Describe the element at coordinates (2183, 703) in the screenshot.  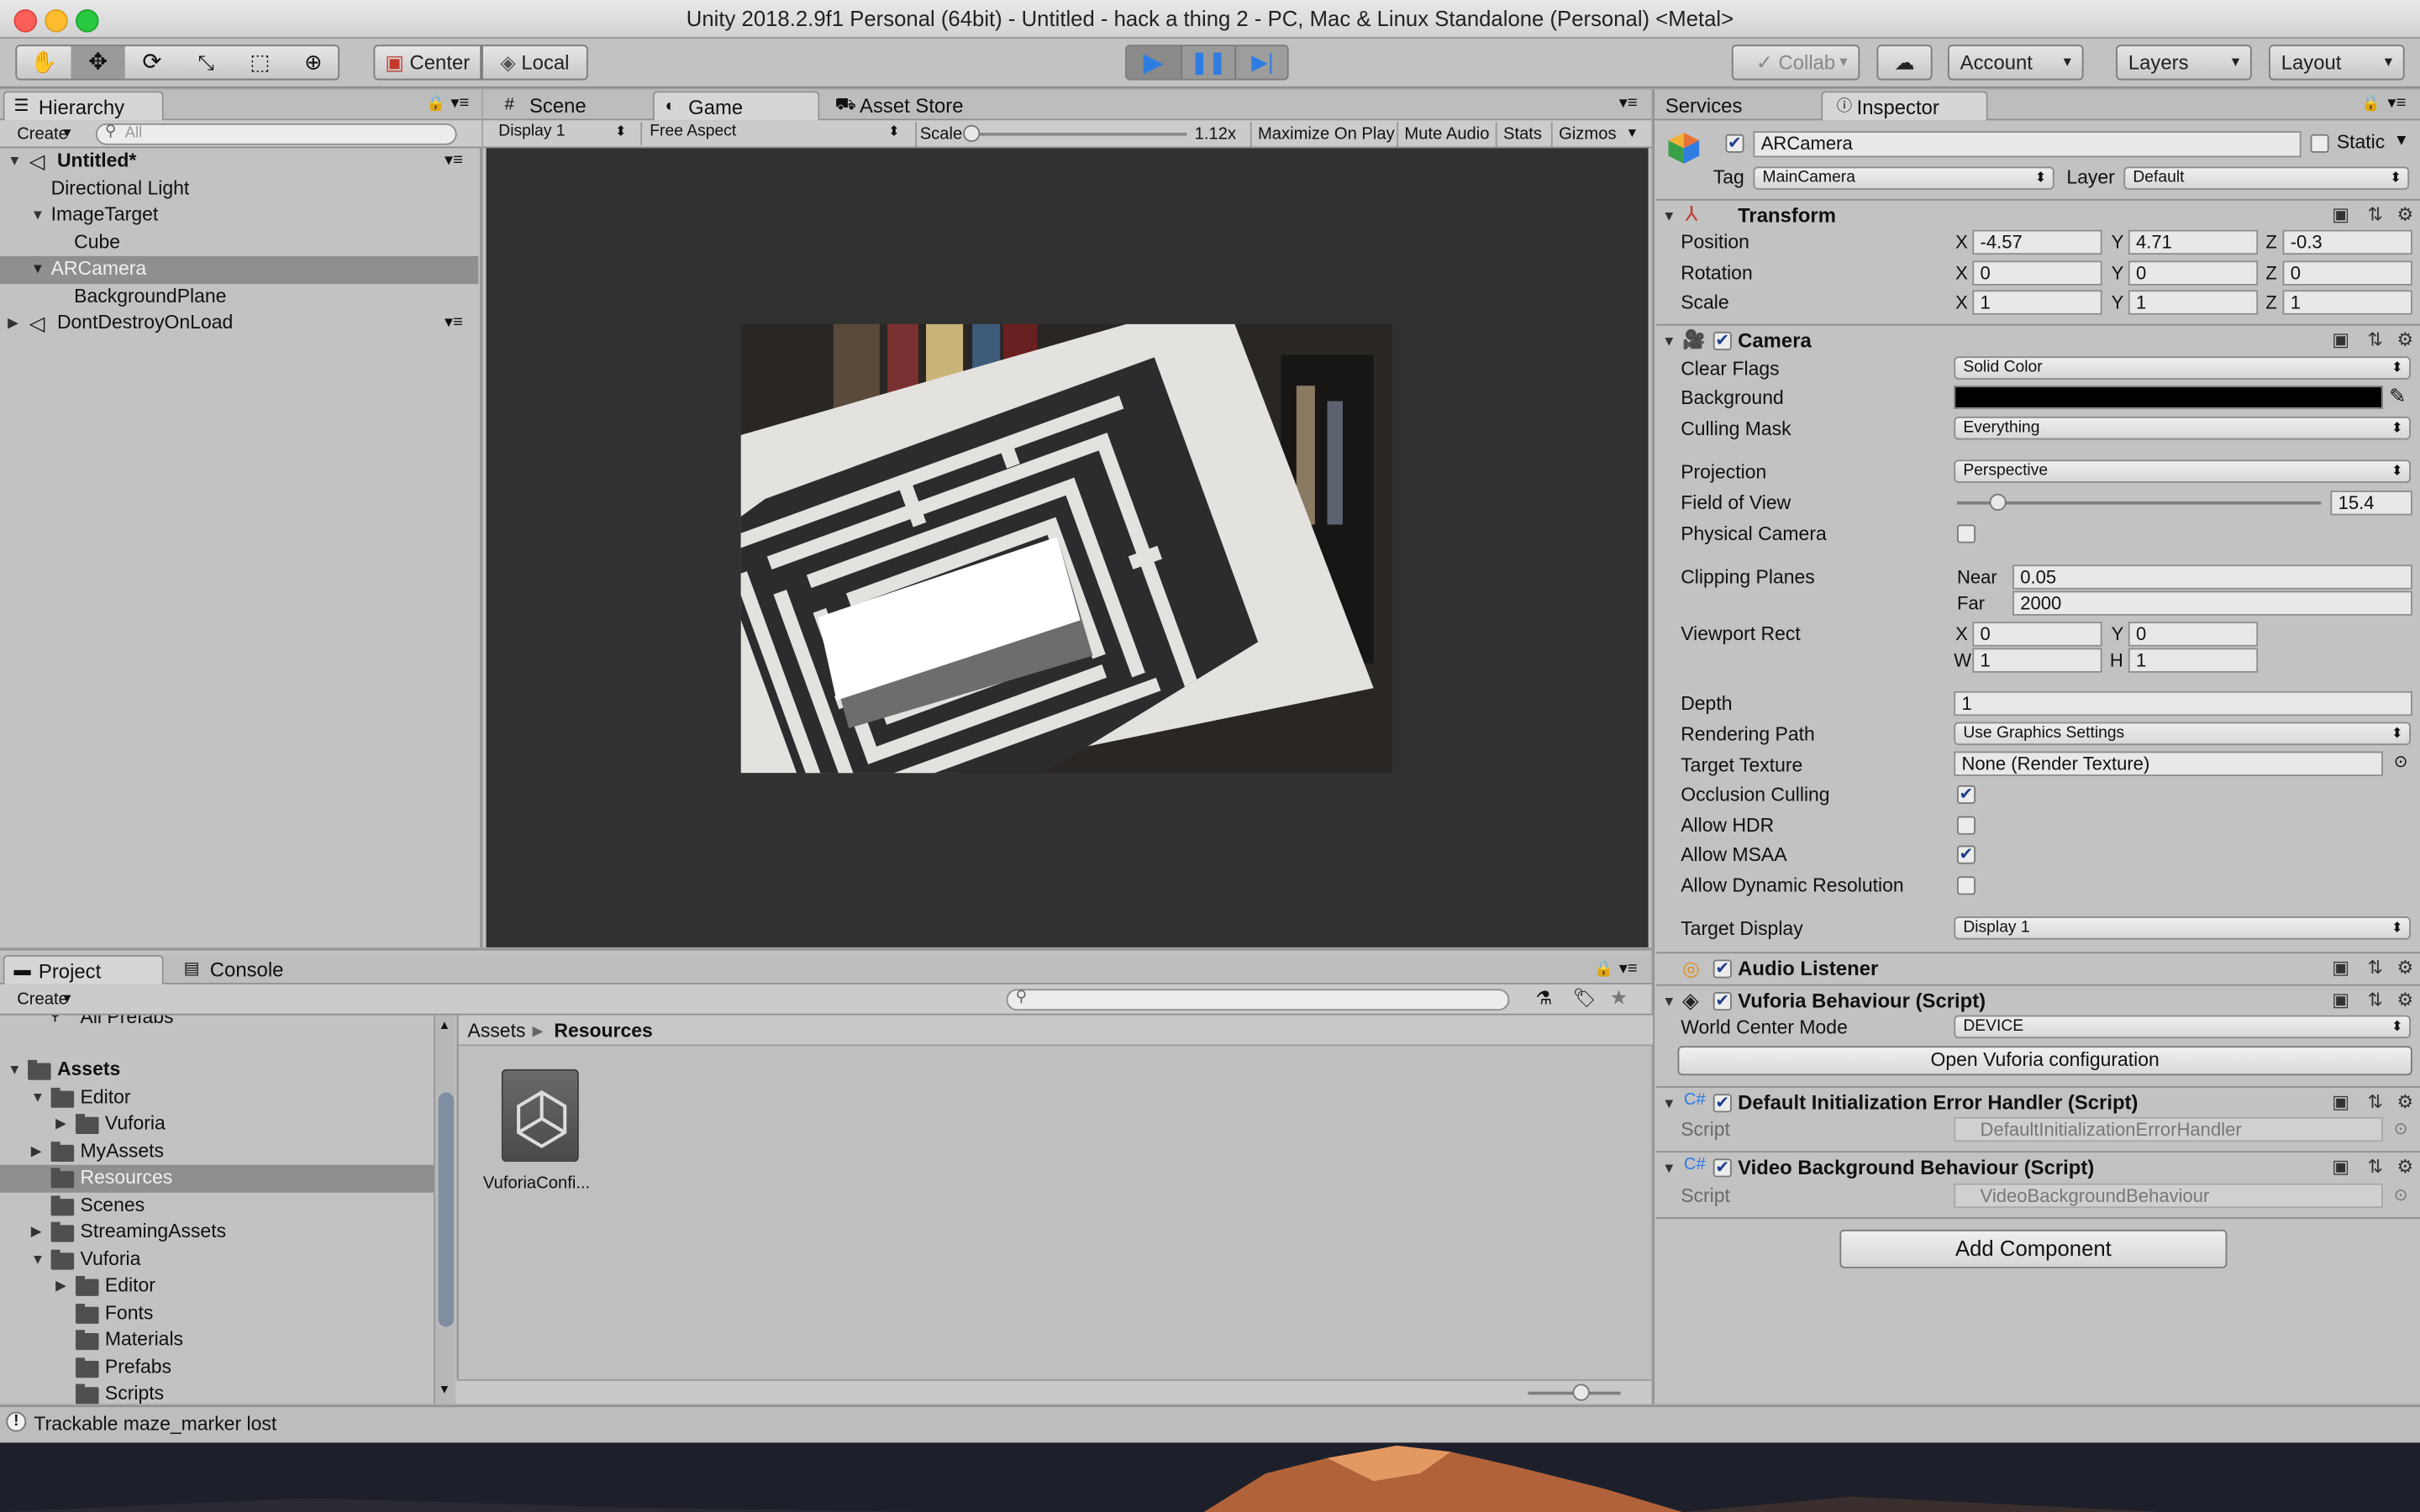
I see `depth-field: 1` at that location.